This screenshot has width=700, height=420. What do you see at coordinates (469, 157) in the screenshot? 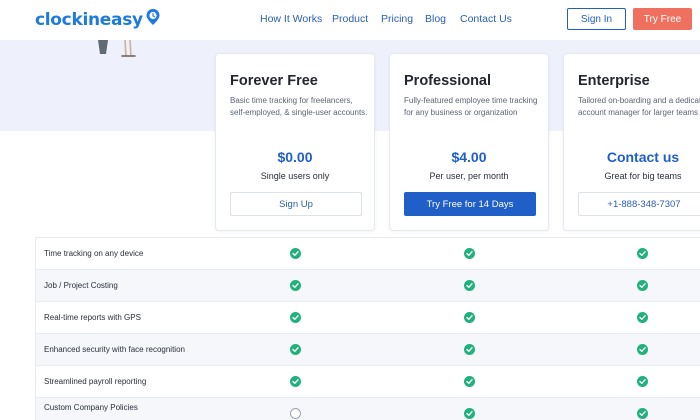
I see `plan-price: $4.00` at bounding box center [469, 157].